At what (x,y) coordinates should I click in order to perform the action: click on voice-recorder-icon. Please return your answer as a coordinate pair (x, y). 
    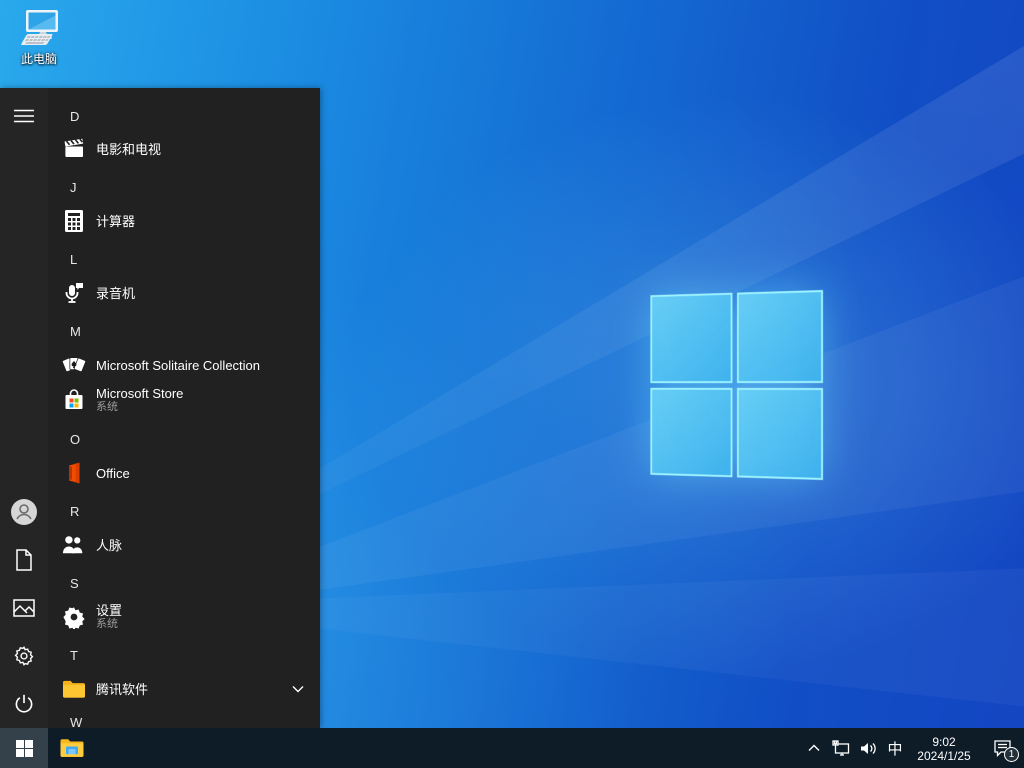
    Looking at the image, I should click on (74, 293).